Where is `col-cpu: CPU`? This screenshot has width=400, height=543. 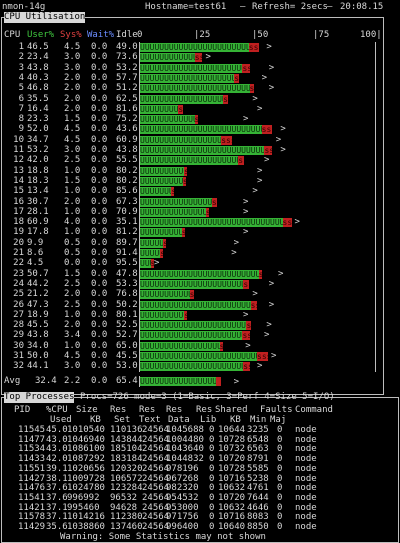 col-cpu: CPU is located at coordinates (12, 35).